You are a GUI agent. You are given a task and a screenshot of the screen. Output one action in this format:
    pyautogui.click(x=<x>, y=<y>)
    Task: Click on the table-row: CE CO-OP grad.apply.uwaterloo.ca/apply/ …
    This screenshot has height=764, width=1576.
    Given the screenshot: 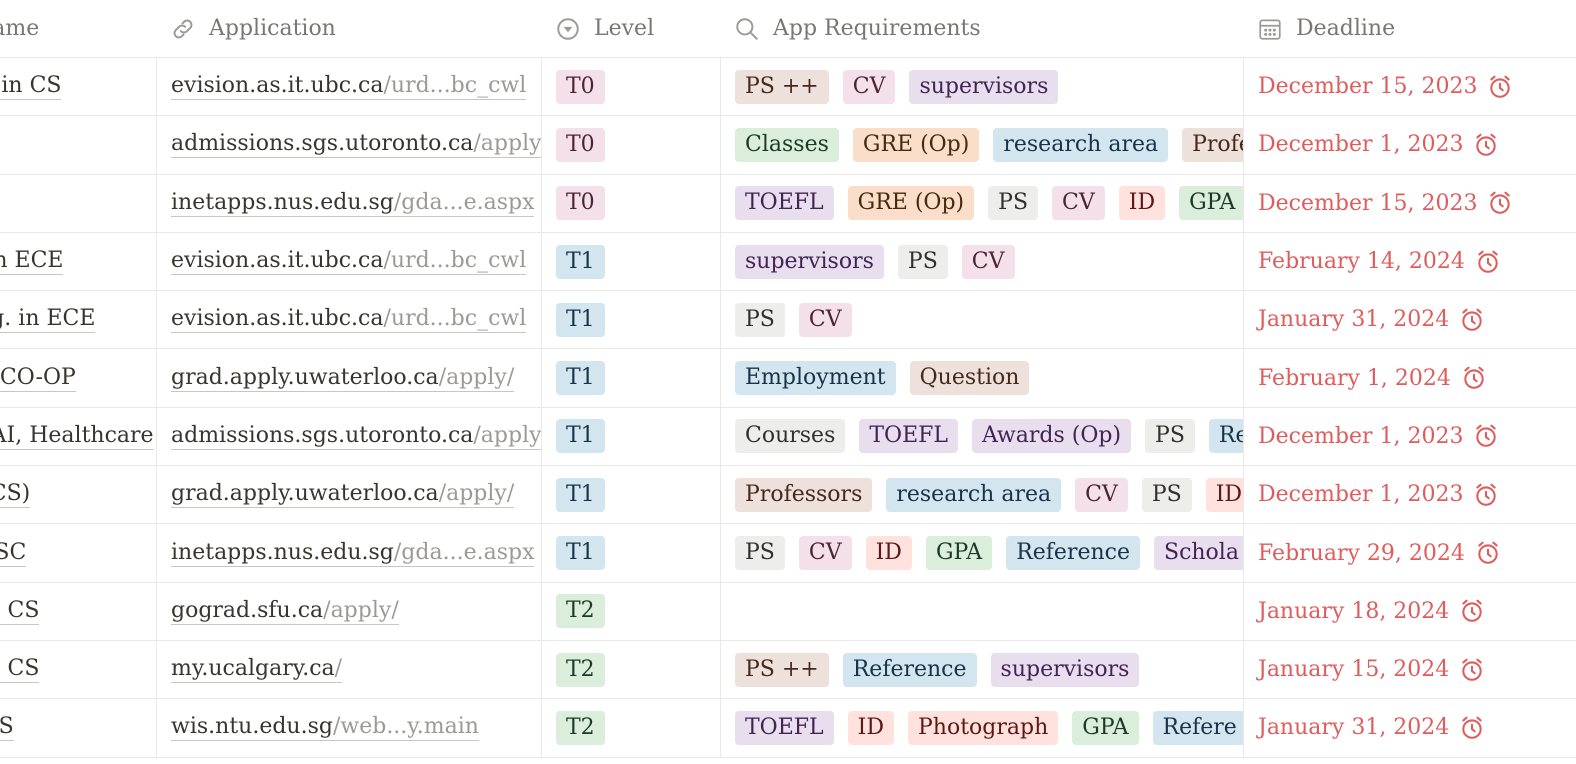 What is the action you would take?
    pyautogui.click(x=788, y=378)
    